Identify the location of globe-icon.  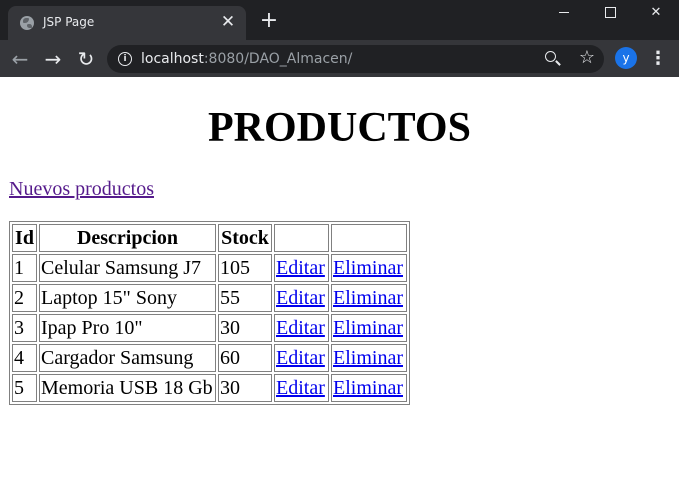
(27, 23).